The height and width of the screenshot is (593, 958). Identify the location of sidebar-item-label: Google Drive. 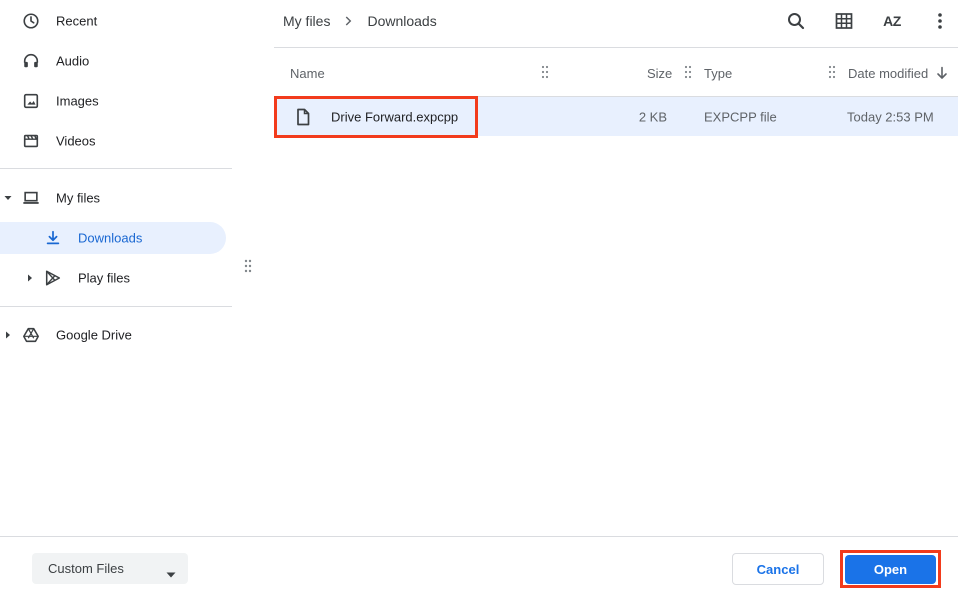
(94, 335).